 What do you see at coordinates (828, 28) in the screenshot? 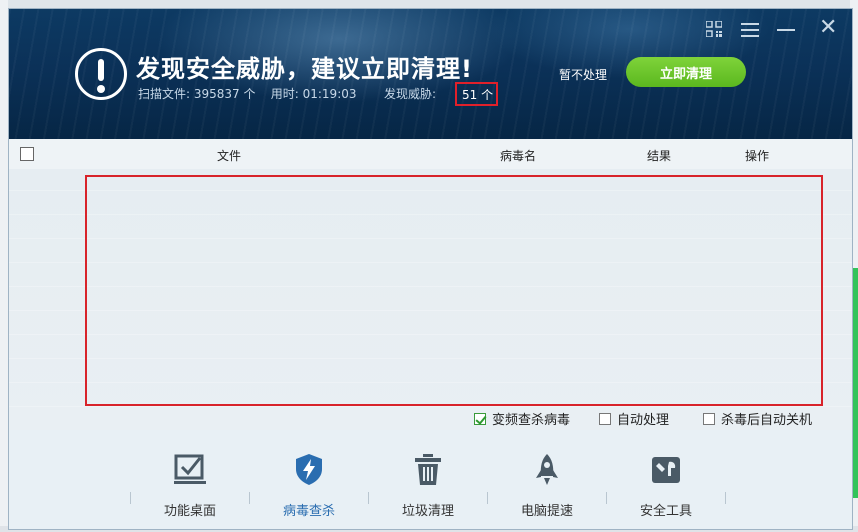
I see `close-icon: ✕` at bounding box center [828, 28].